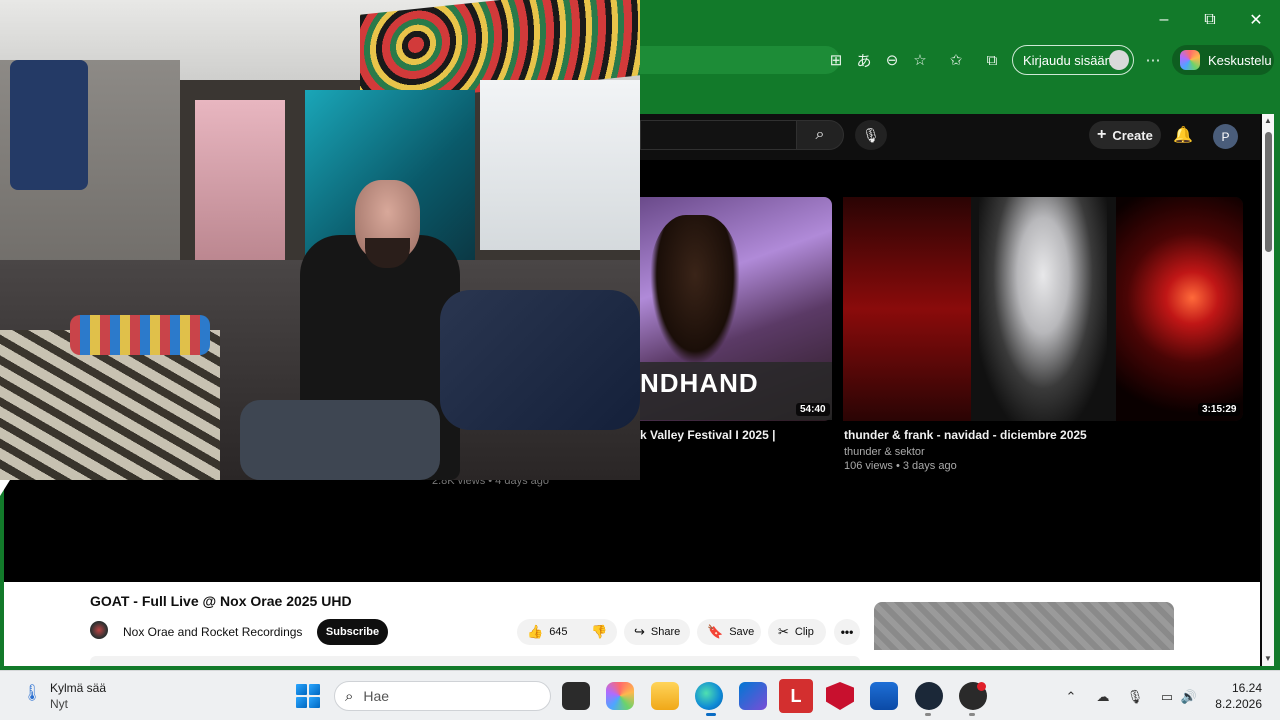 The height and width of the screenshot is (720, 1280). Describe the element at coordinates (1067, 60) in the screenshot. I see `signin-label: Kirjaudu sisään` at that location.